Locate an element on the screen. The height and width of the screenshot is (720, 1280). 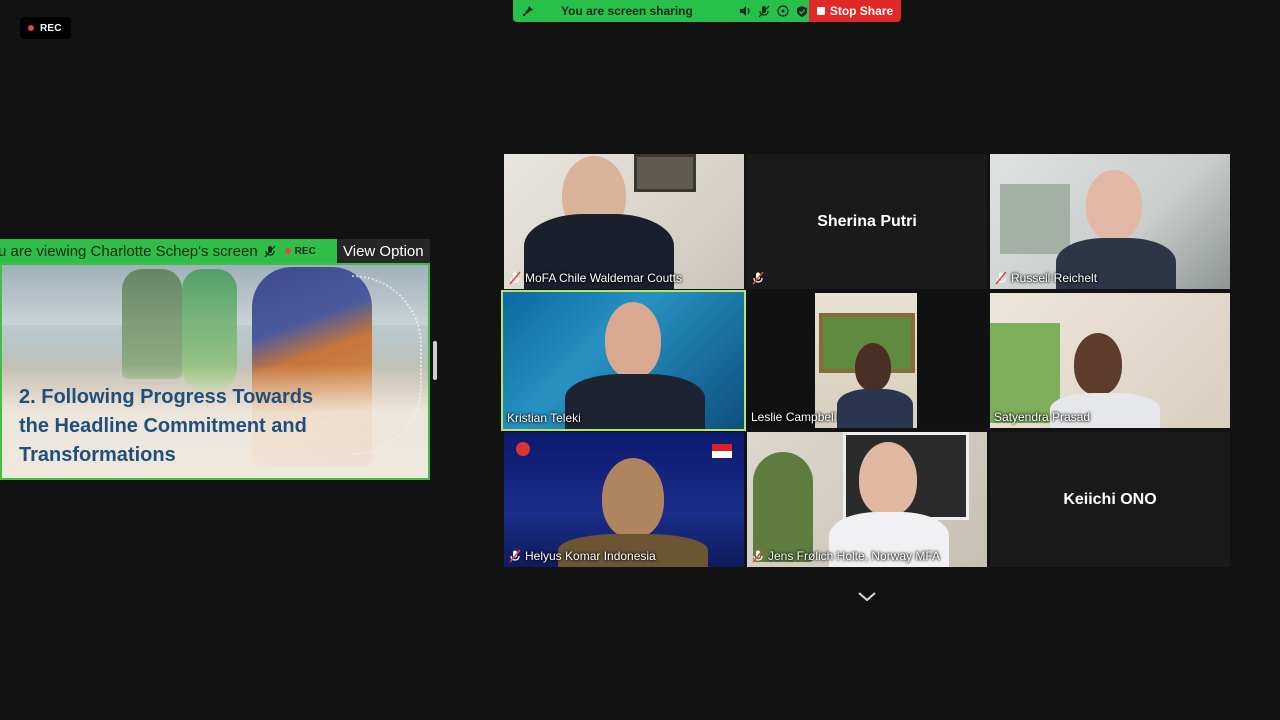
participant-name: Kristian Teleki is located at coordinates (544, 418).